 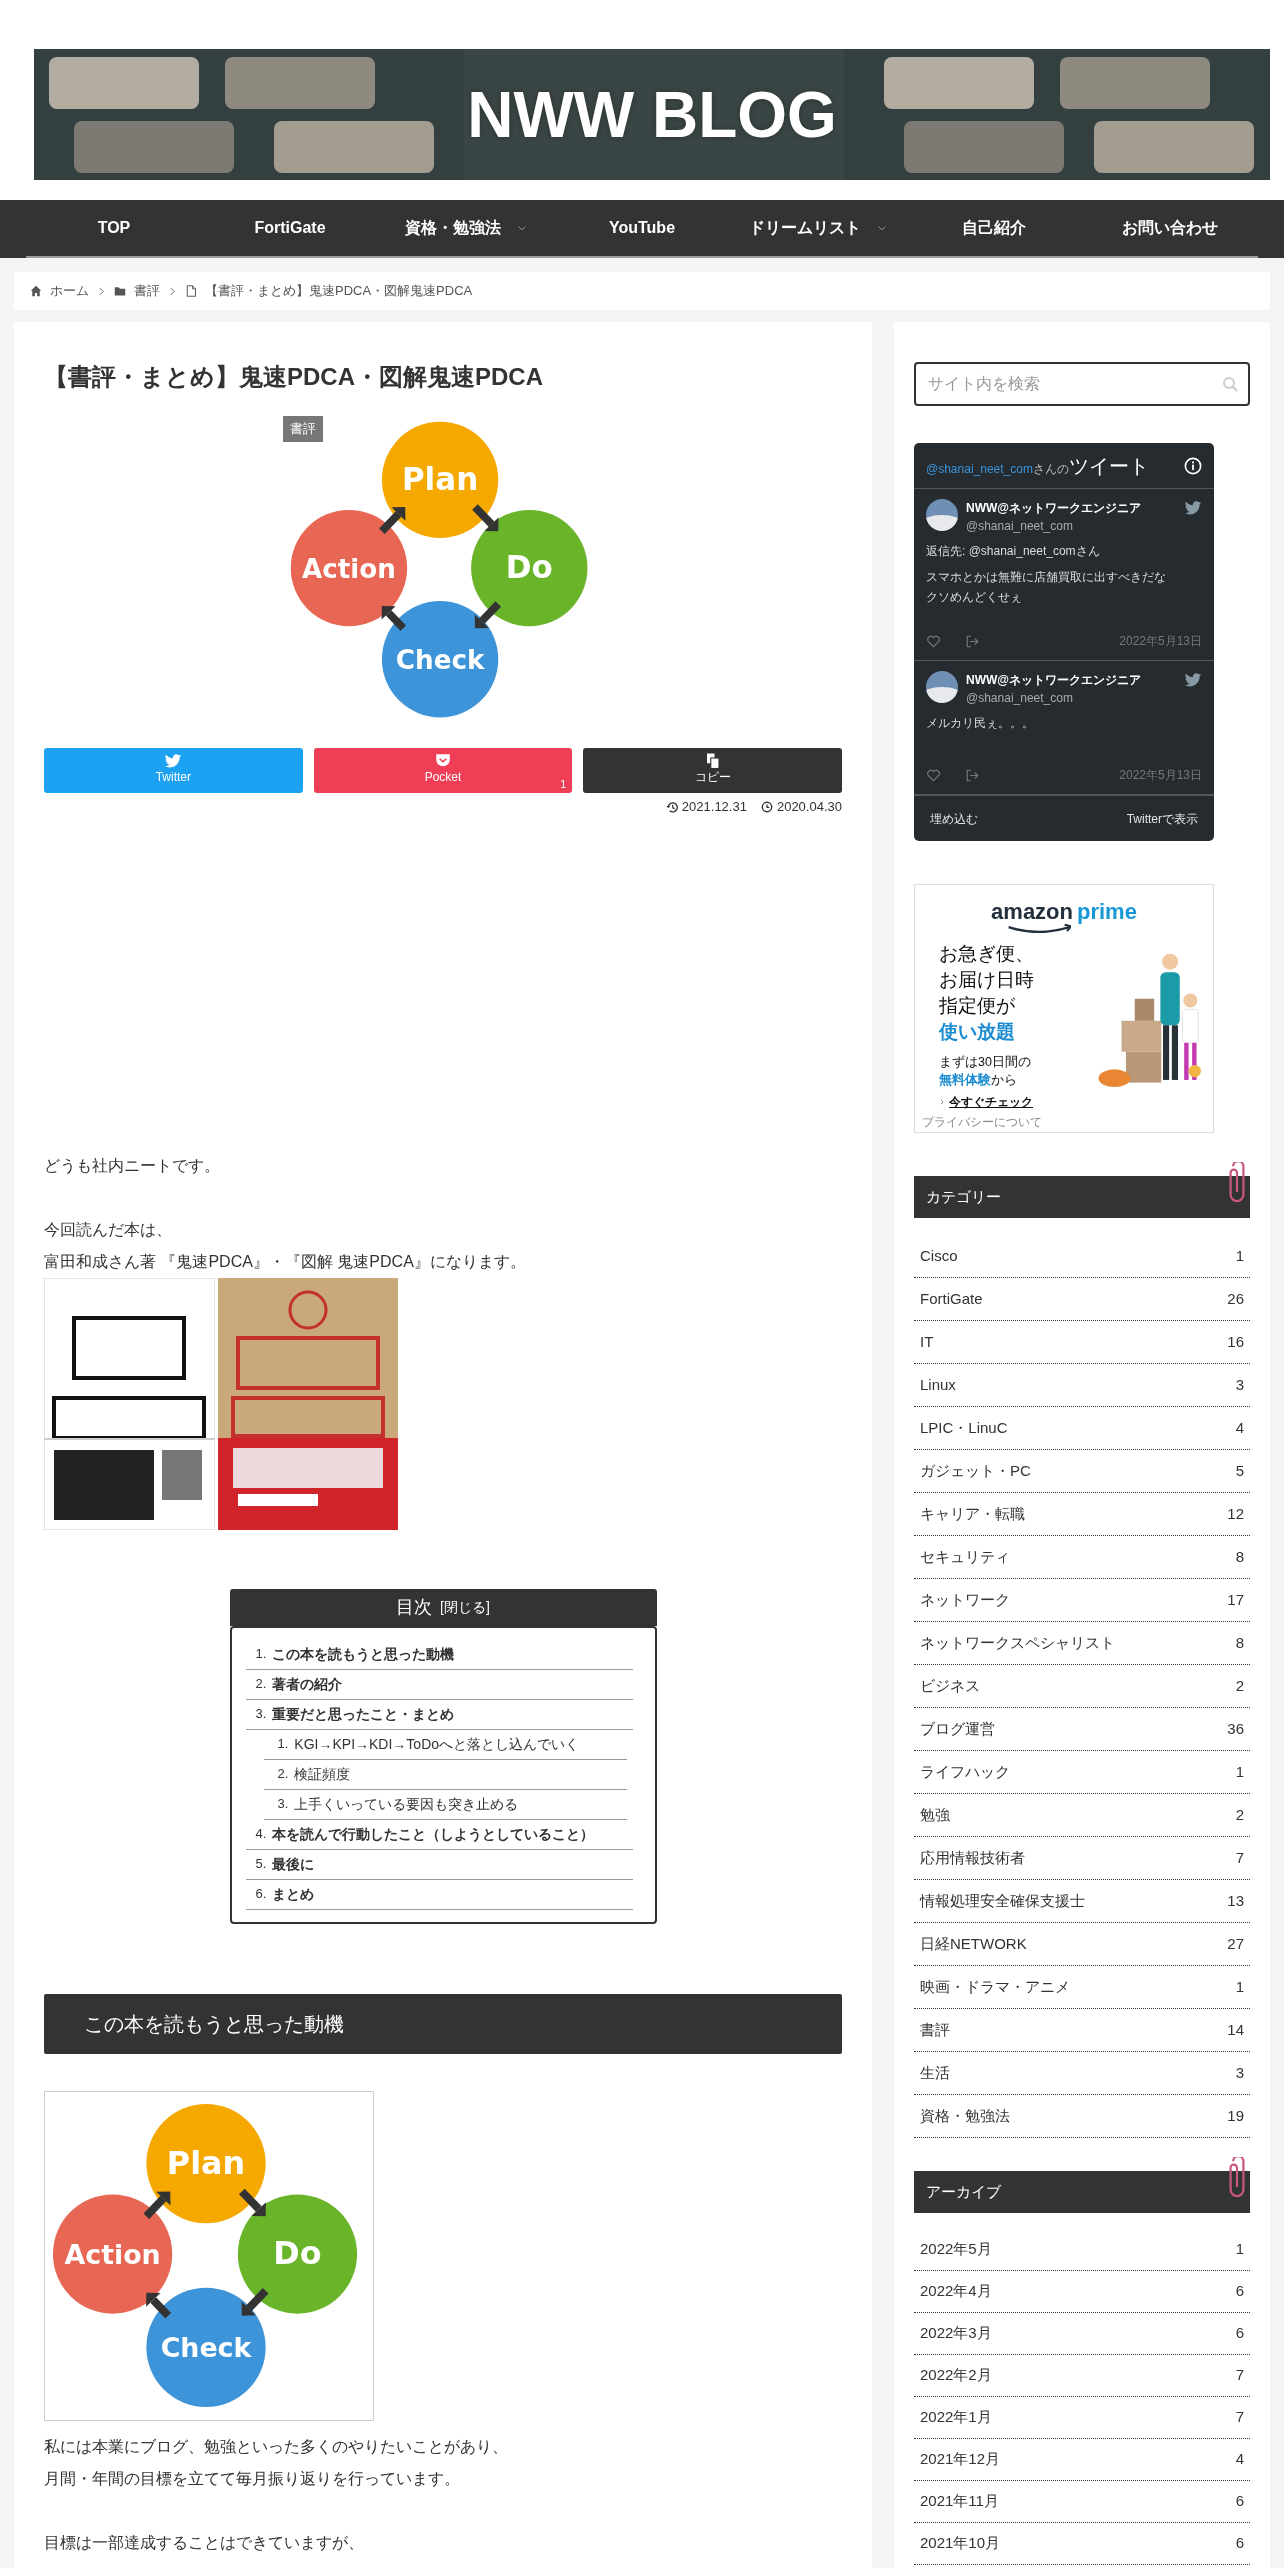 I want to click on item-label: ガジェット・PC, so click(x=975, y=1470).